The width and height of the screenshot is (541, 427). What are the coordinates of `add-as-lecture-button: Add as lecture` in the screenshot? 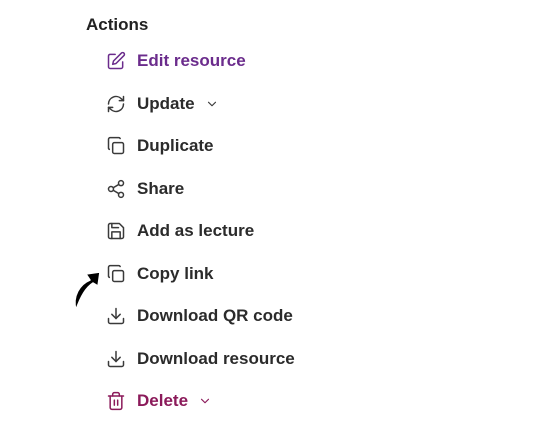 It's located at (200, 231).